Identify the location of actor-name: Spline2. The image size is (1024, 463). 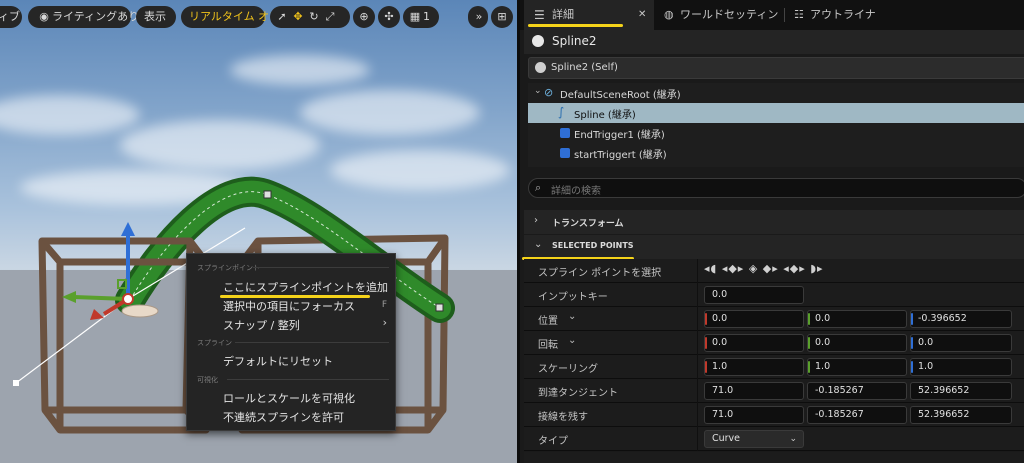
(574, 41).